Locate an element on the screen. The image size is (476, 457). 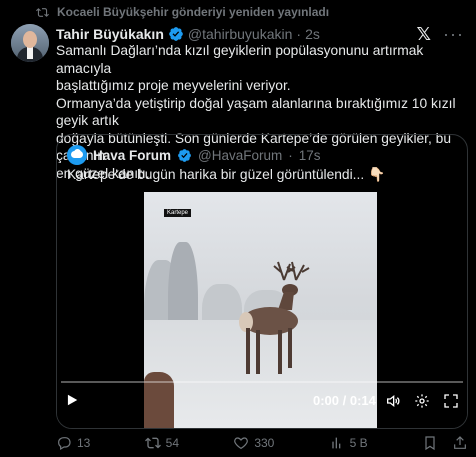
author-handle: @tahirbuyukakin is located at coordinates (240, 34).